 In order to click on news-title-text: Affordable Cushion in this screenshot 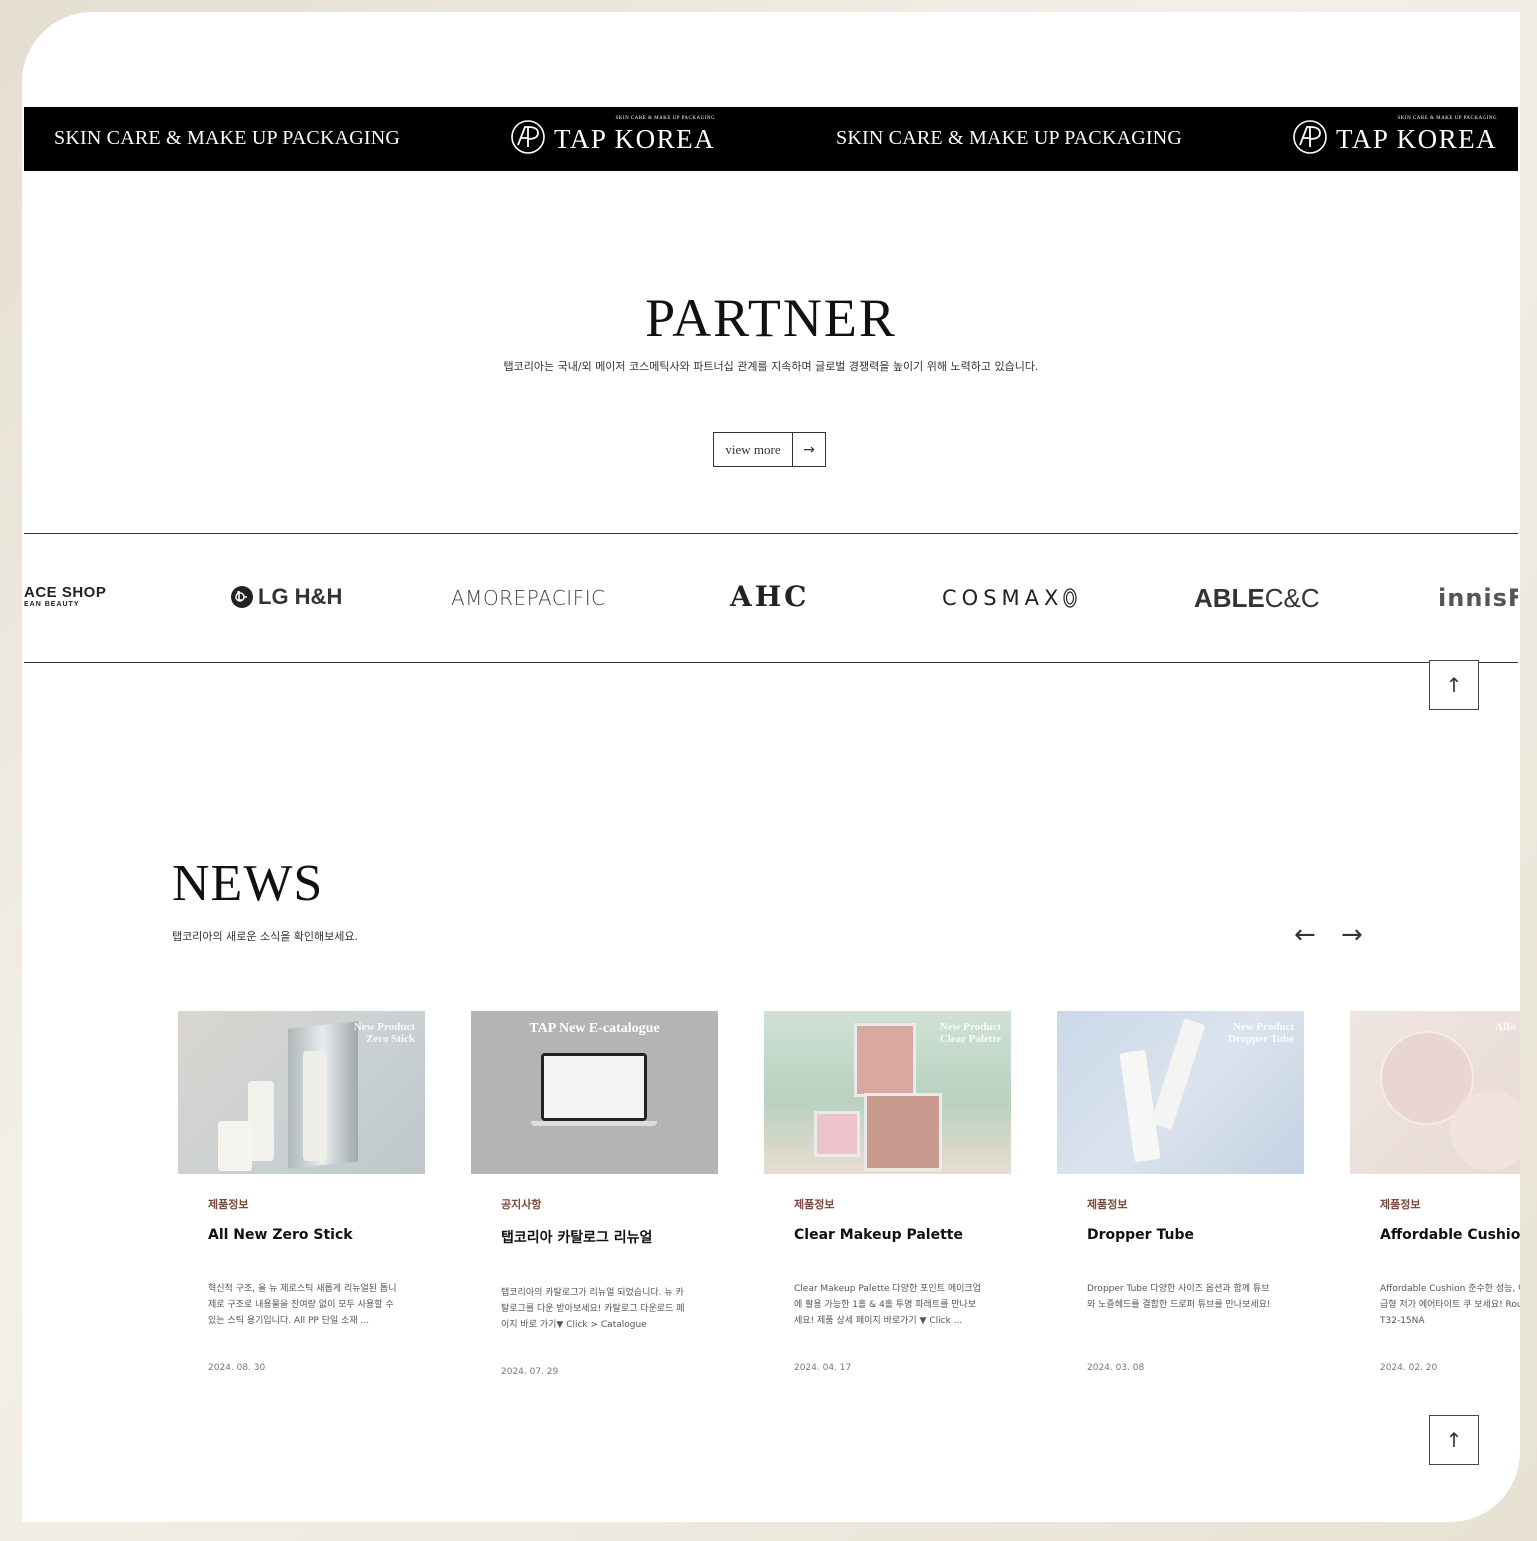, I will do `click(1450, 1235)`.